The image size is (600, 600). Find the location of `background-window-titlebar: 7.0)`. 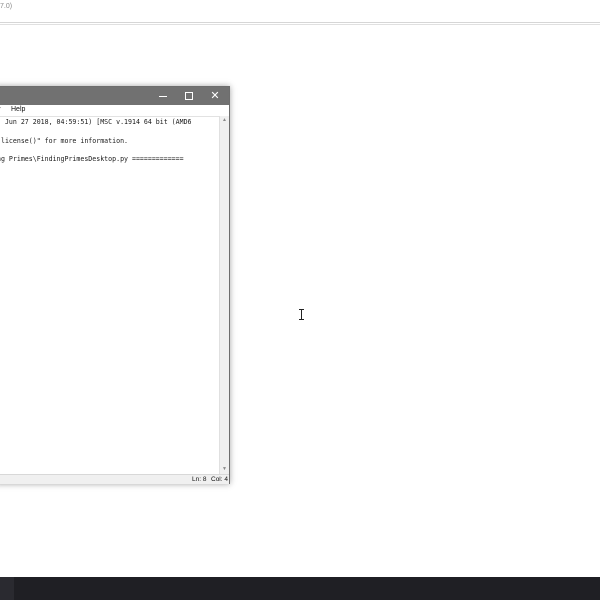

background-window-titlebar: 7.0) is located at coordinates (300, 11).